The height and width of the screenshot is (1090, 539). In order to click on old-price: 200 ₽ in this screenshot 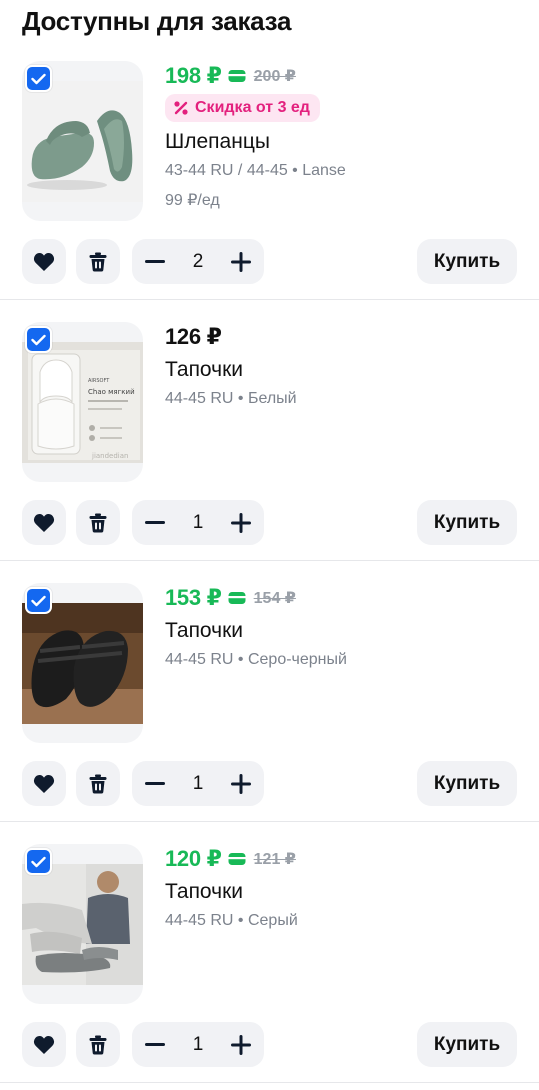, I will do `click(274, 76)`.